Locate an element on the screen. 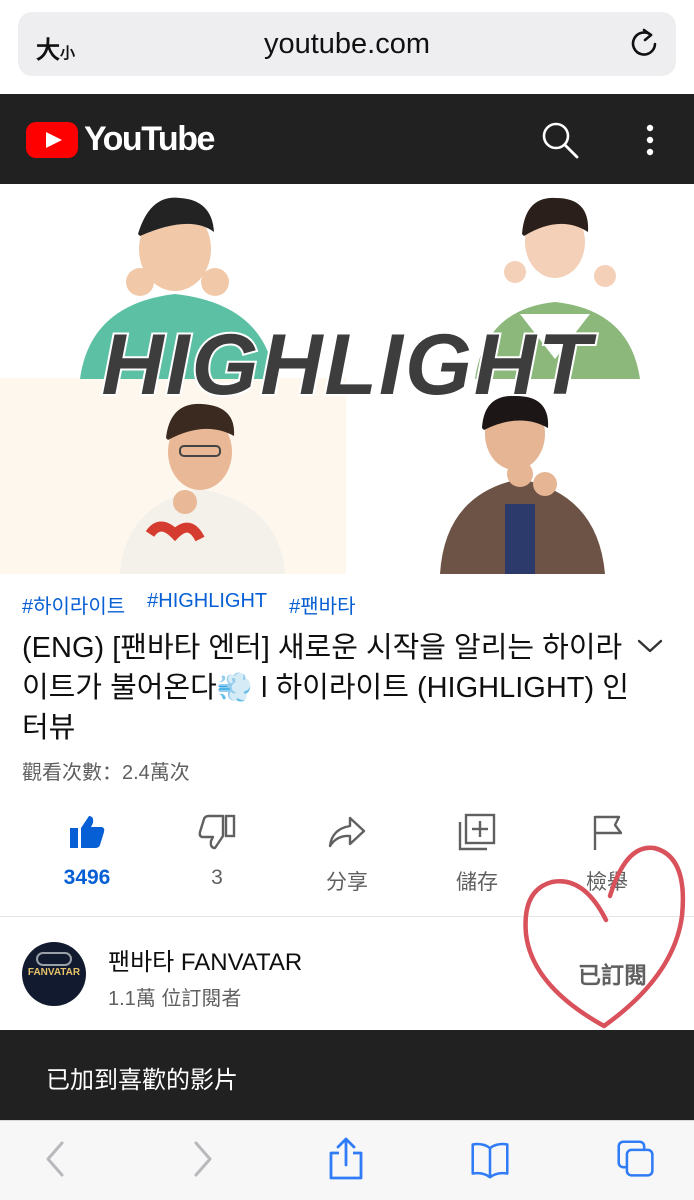  thumbnail-overlay-text: HIGHLIGHT is located at coordinates (349, 365).